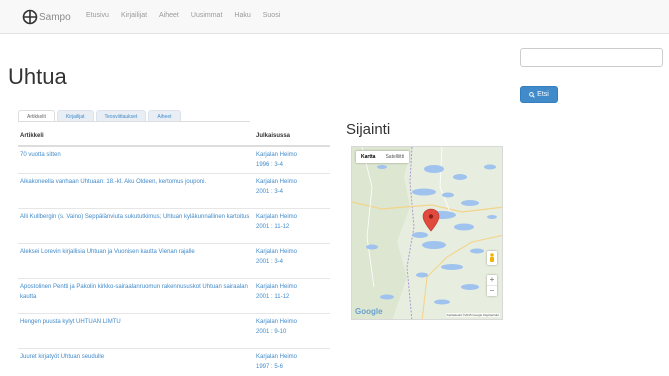  Describe the element at coordinates (492, 280) in the screenshot. I see `plus-icon: +` at that location.